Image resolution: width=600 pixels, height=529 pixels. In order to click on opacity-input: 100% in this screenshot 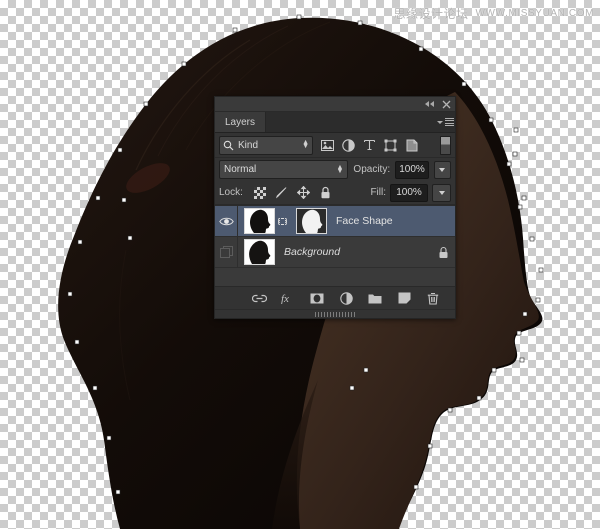, I will do `click(412, 169)`.